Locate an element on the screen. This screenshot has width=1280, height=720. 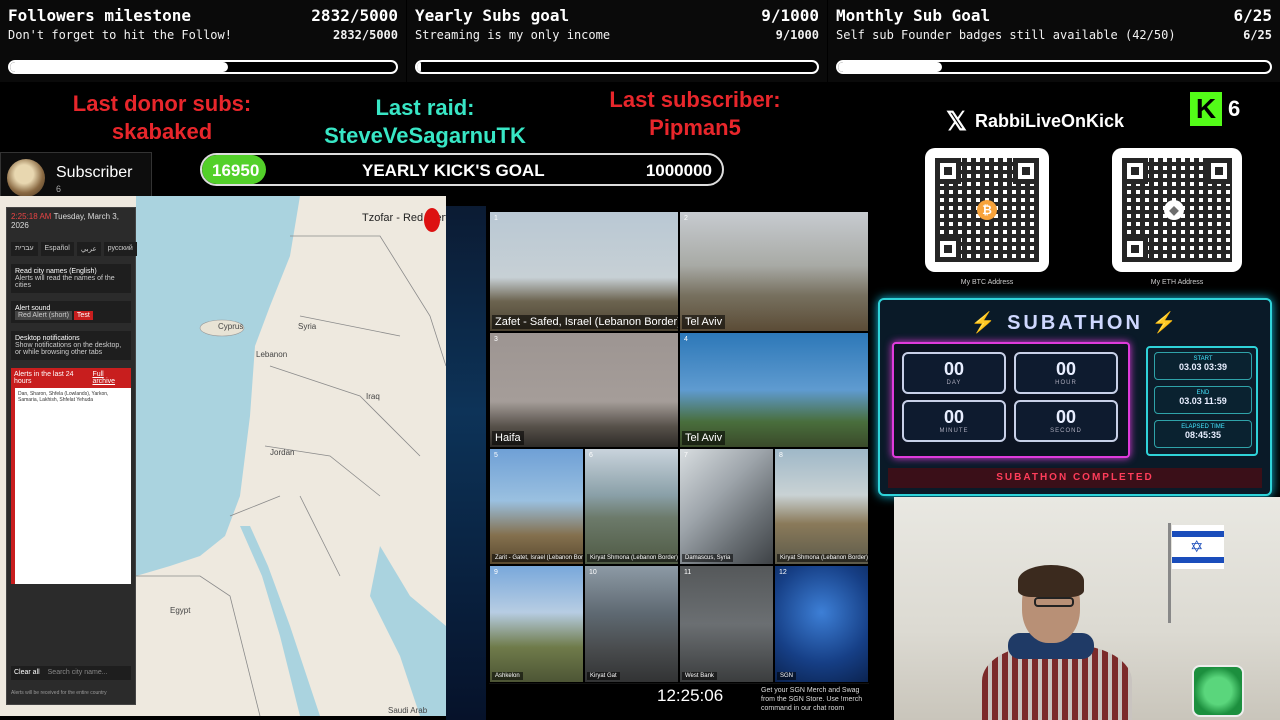
camera-label: Kiryat Gat is located at coordinates (603, 676).